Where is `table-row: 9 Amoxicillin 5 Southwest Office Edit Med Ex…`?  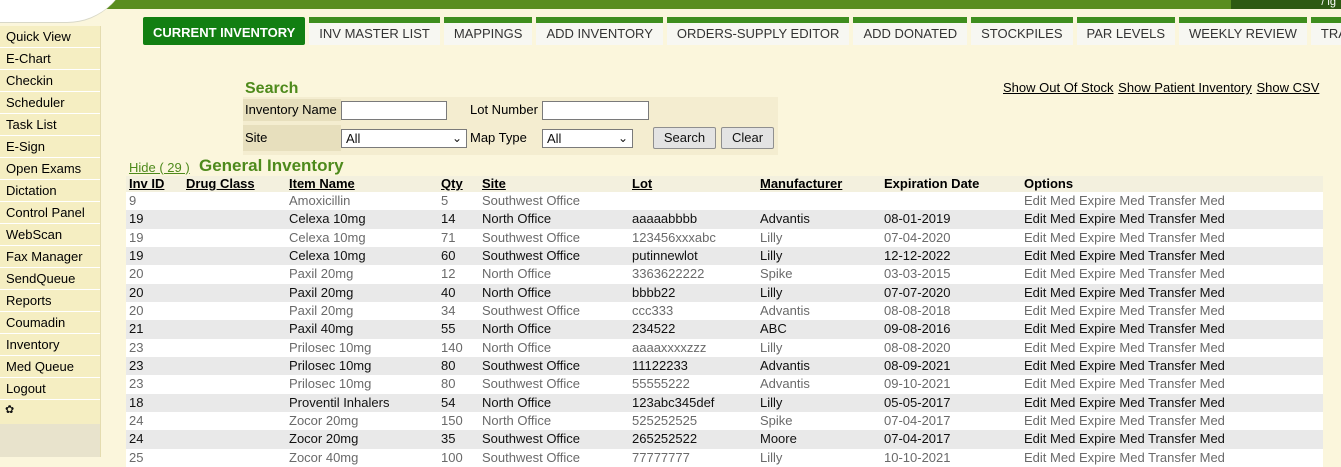 table-row: 9 Amoxicillin 5 Southwest Office Edit Med Ex… is located at coordinates (724, 201).